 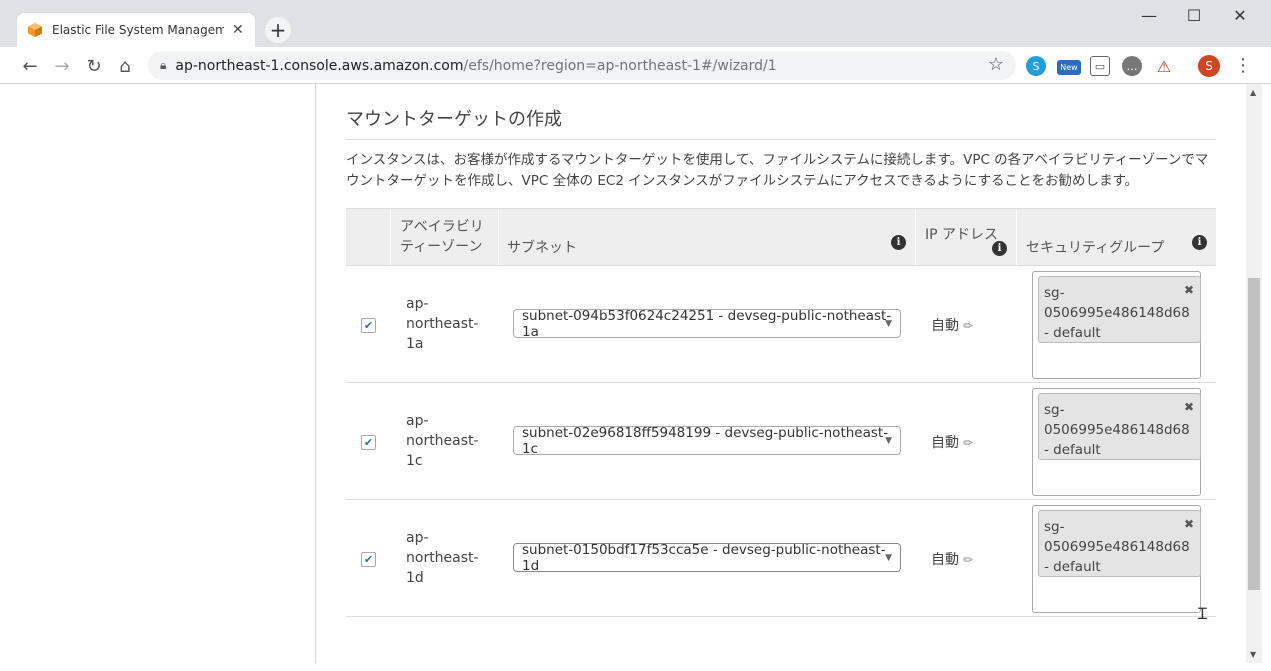 What do you see at coordinates (1100, 66) in the screenshot?
I see `tv-extension-icon: ▭` at bounding box center [1100, 66].